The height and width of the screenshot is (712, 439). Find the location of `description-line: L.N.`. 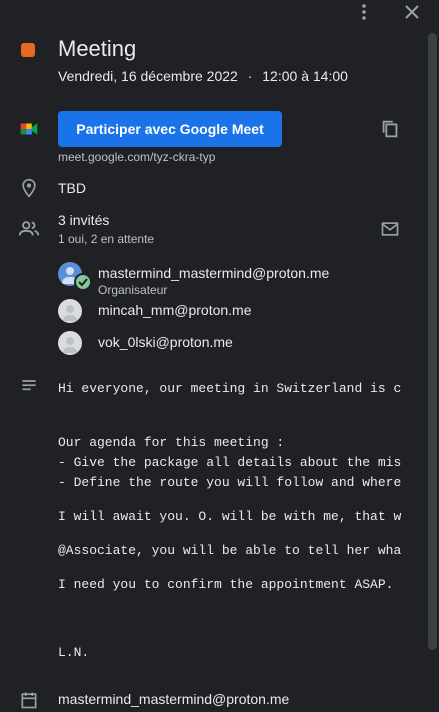

description-line: L.N. is located at coordinates (74, 652).